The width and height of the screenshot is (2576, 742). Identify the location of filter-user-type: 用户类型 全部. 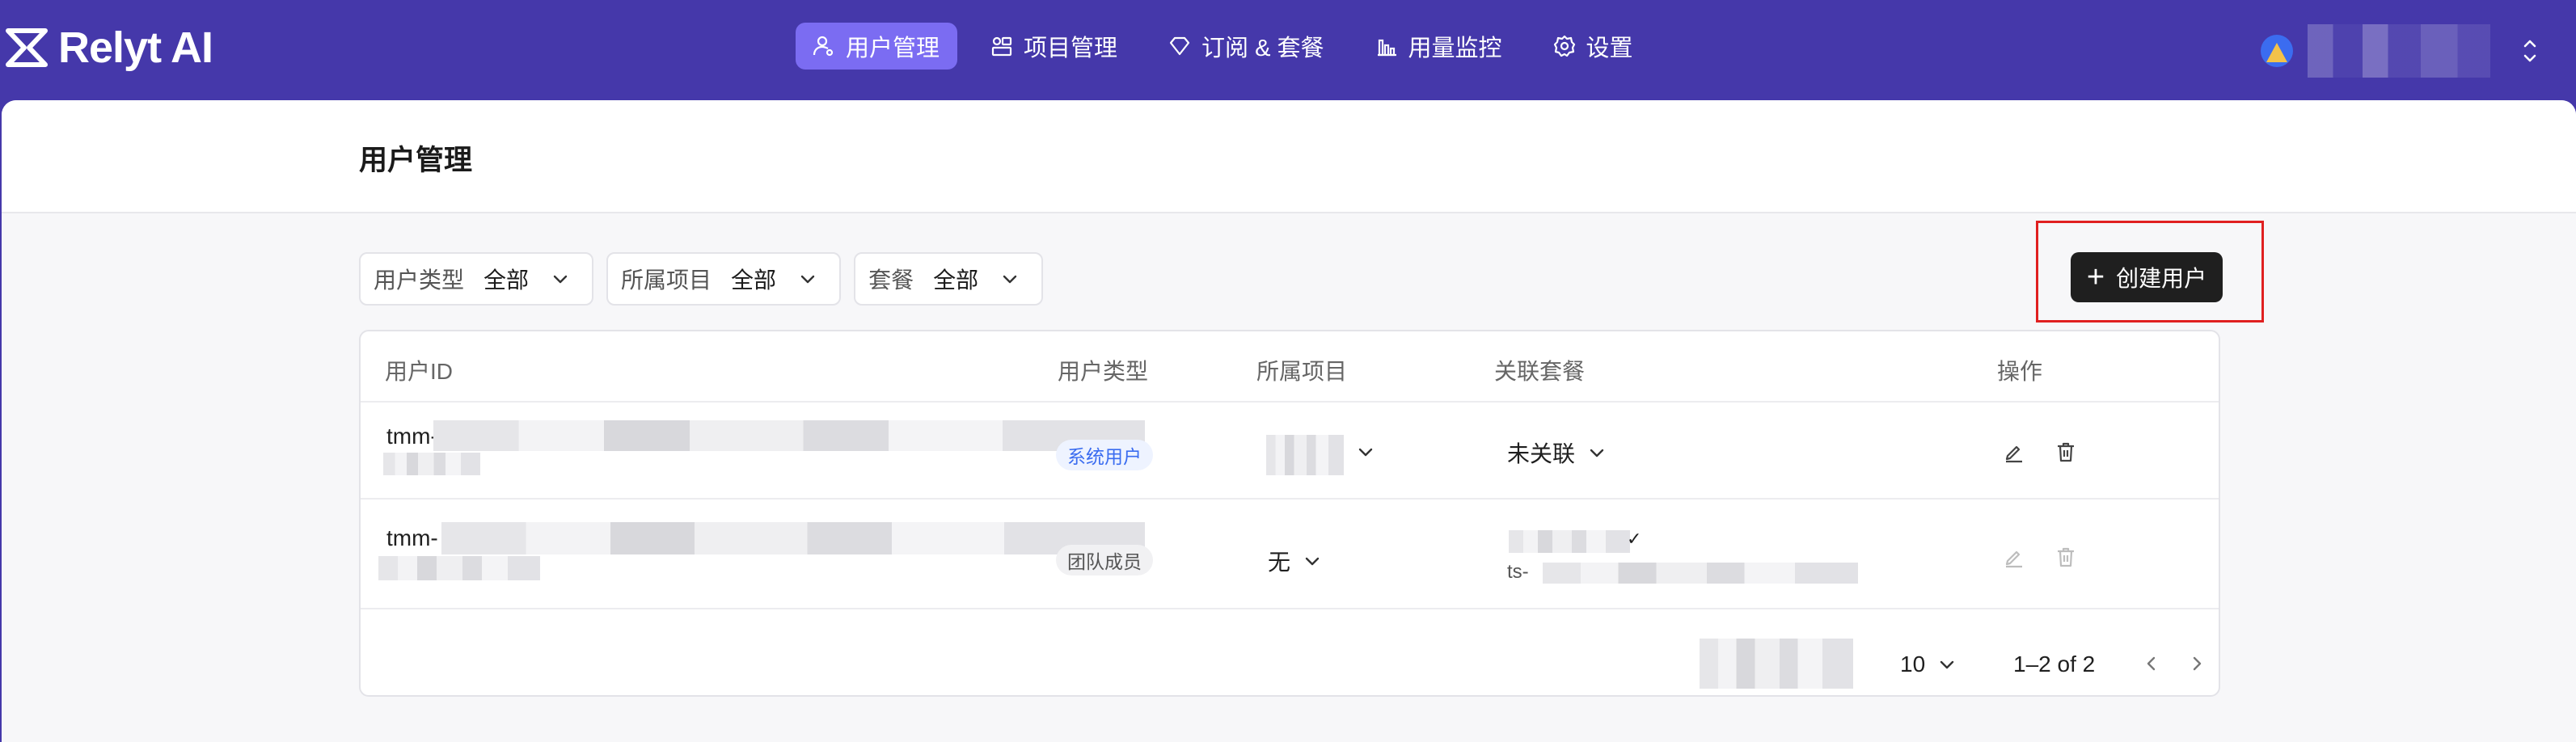
(476, 279).